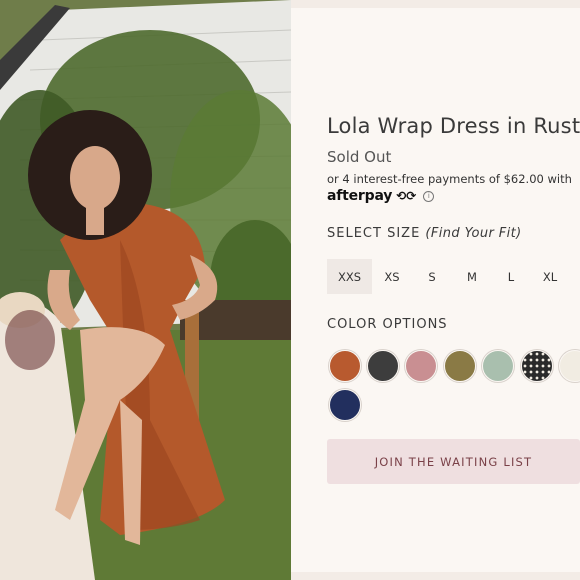  I want to click on bottom-divider, so click(435, 576).